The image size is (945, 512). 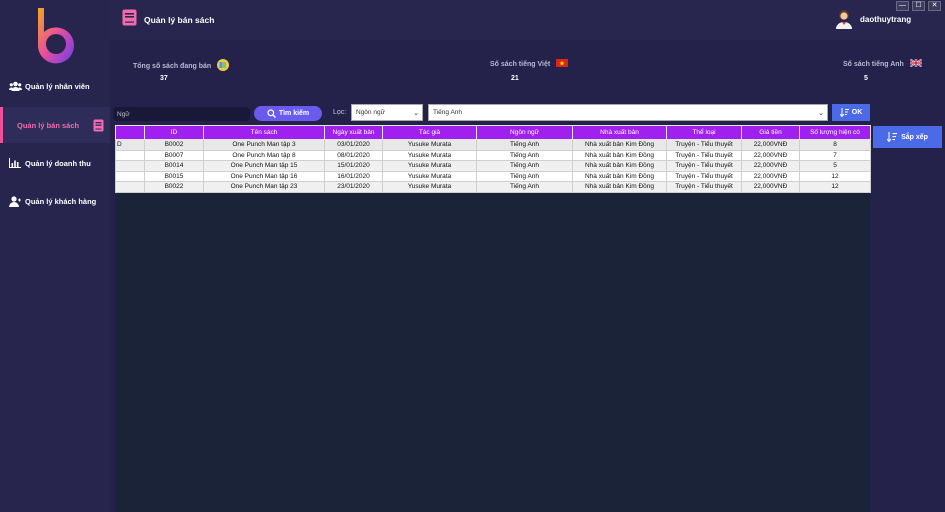 What do you see at coordinates (448, 112) in the screenshot?
I see `filter-value-text: Tiếng Anh` at bounding box center [448, 112].